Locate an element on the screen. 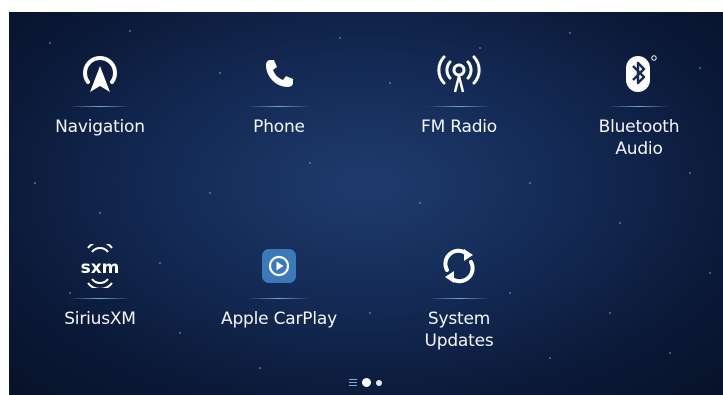 The height and width of the screenshot is (395, 723). bluetooth-audio-tile: Bluetooth Audio is located at coordinates (639, 104).